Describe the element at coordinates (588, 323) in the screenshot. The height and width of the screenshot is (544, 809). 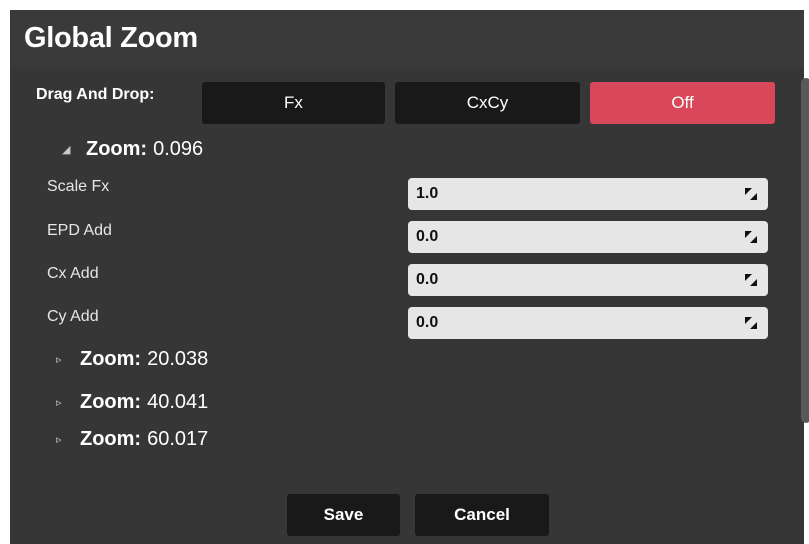
I see `cy-add-input: 0.0` at that location.